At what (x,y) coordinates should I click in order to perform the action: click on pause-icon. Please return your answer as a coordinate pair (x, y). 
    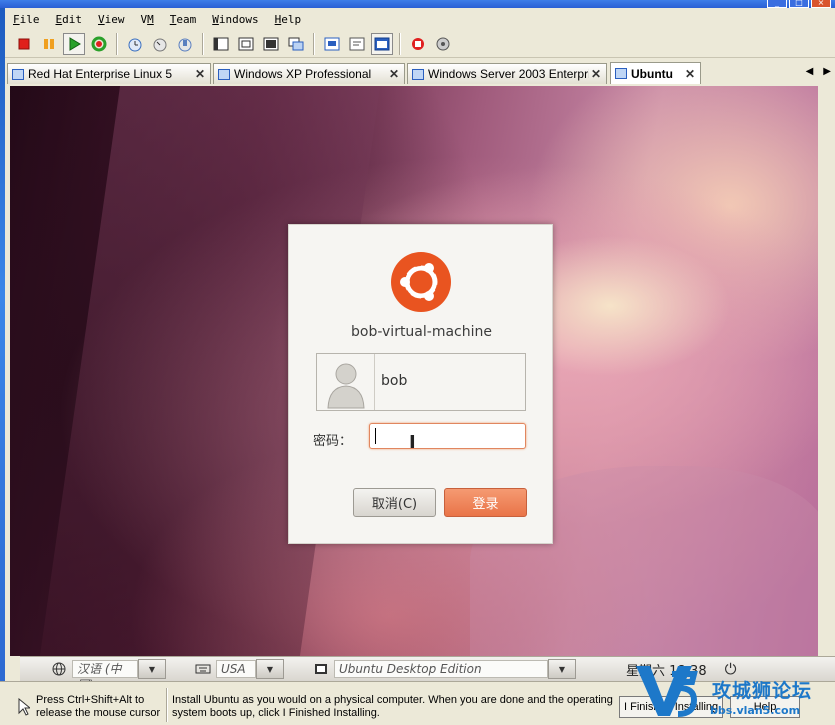
    Looking at the image, I should click on (49, 43).